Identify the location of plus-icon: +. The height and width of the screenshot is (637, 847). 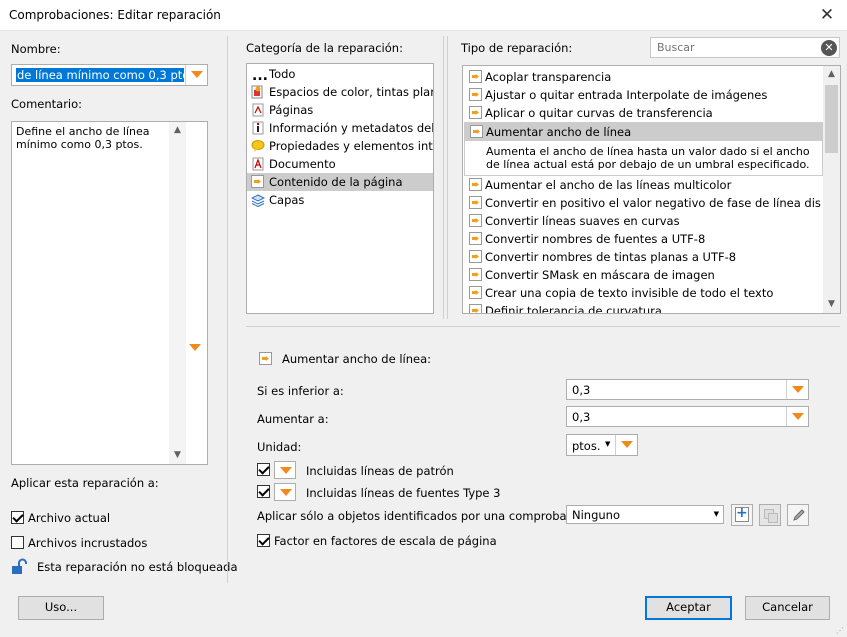
(742, 513).